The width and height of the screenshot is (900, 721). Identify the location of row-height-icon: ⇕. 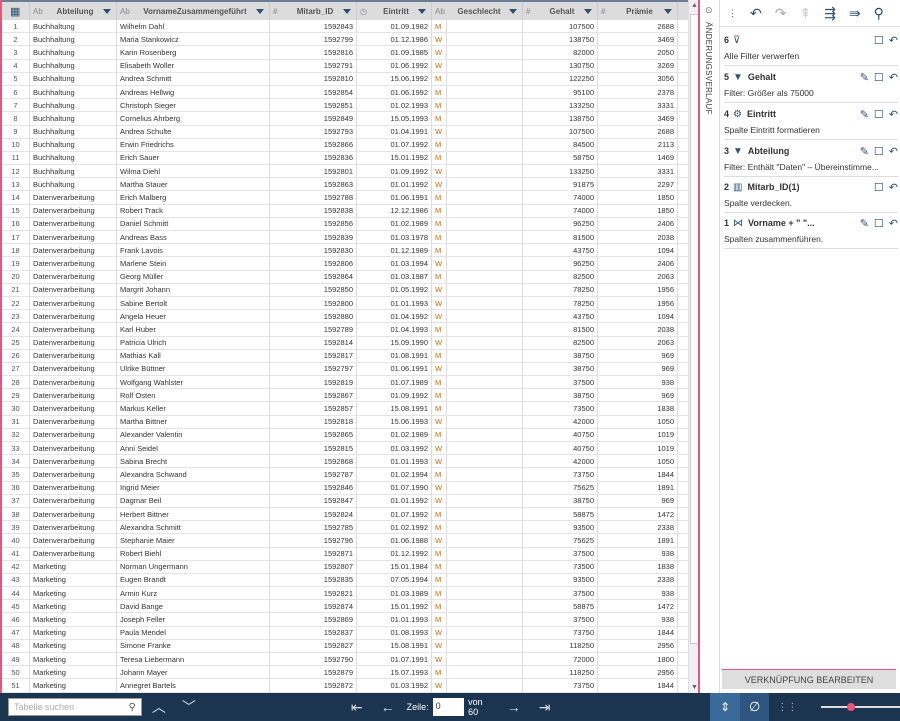
(725, 707).